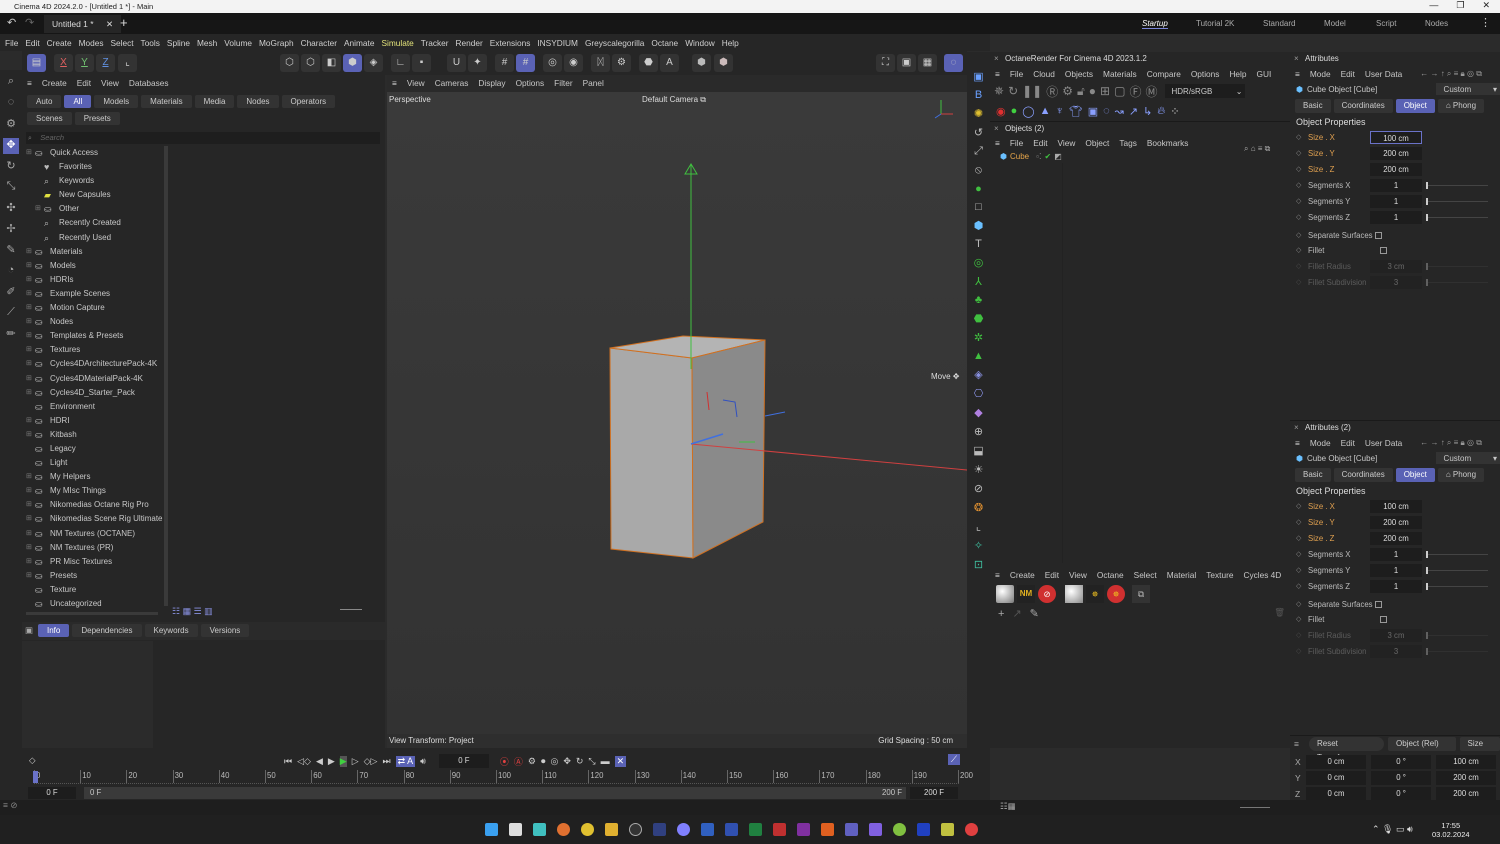 This screenshot has width=1500, height=844. I want to click on settings-icon: ⚙, so click(11, 125).